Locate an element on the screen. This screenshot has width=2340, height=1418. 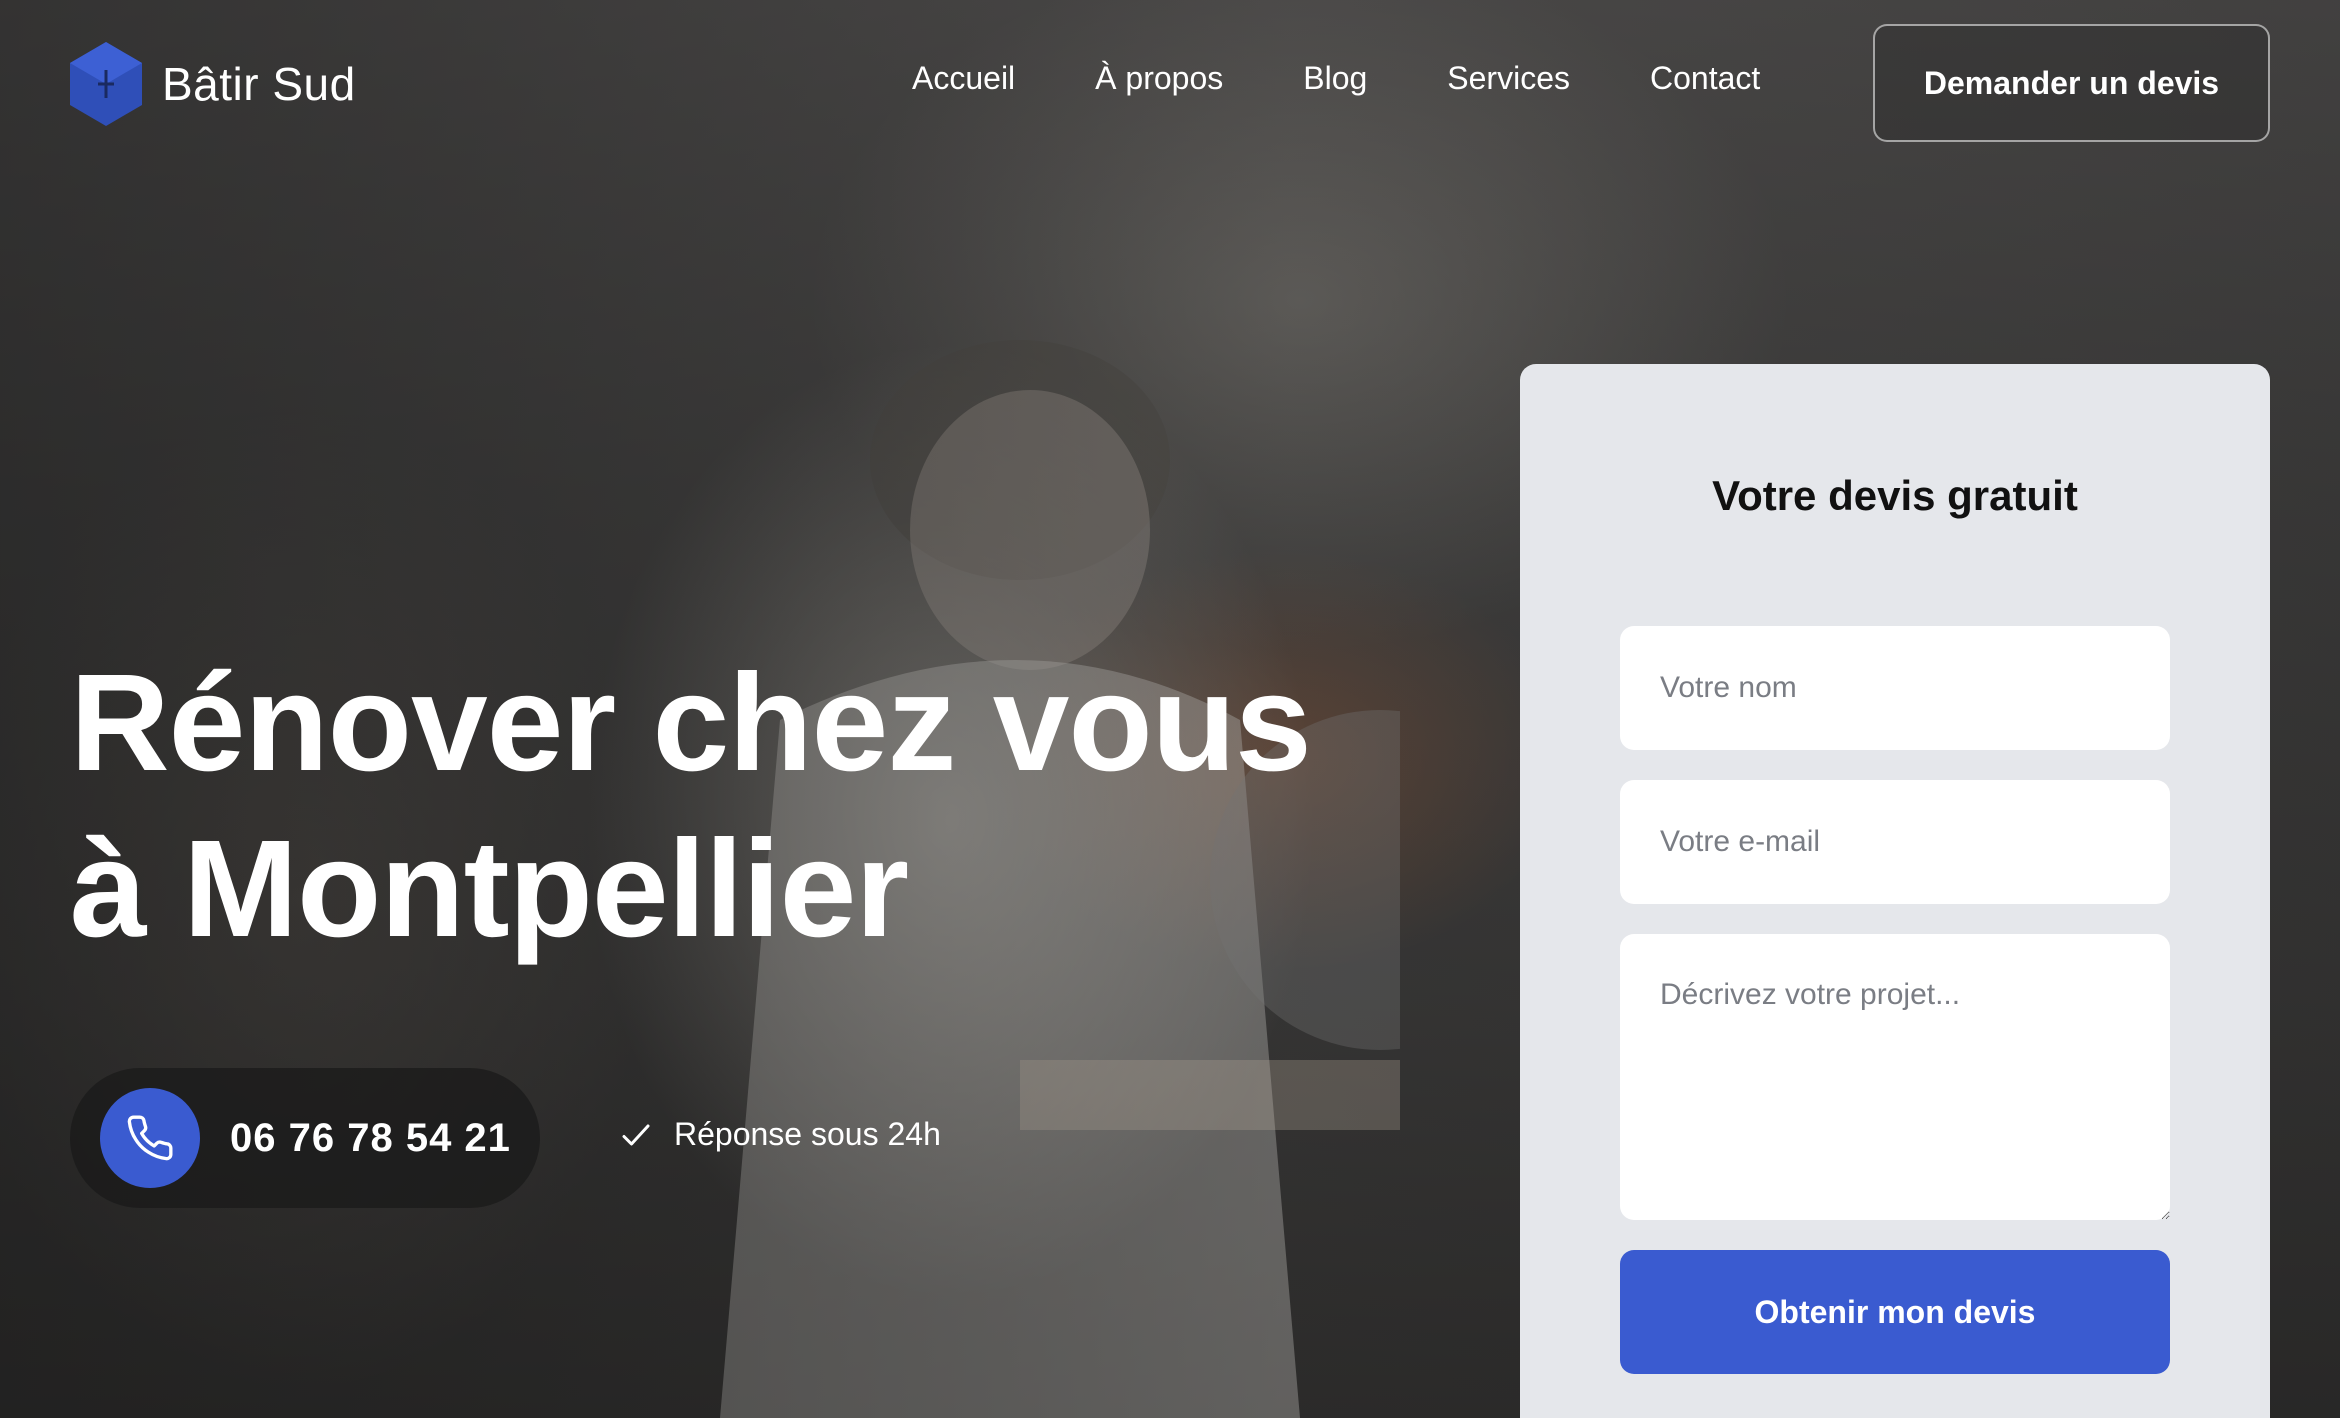
headline-line-1: Rénover chez vous is located at coordinates (691, 723).